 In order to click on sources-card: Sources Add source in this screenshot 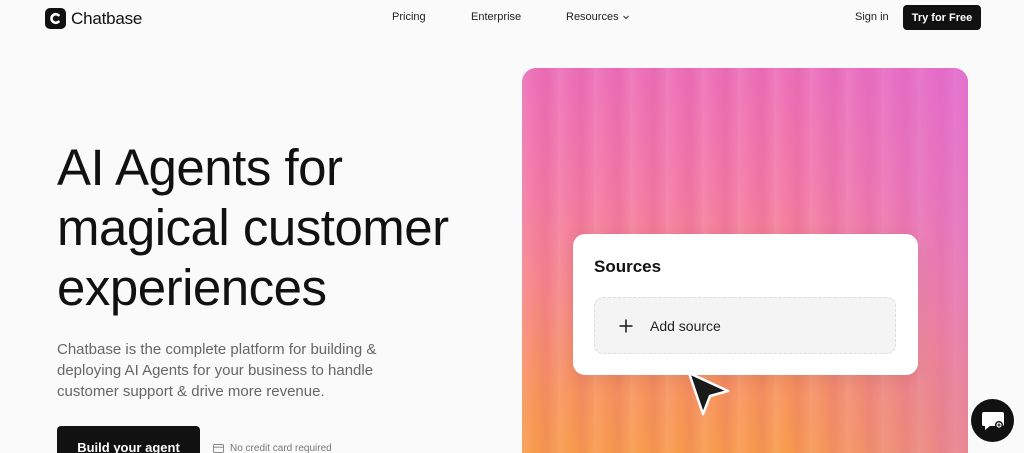, I will do `click(745, 304)`.